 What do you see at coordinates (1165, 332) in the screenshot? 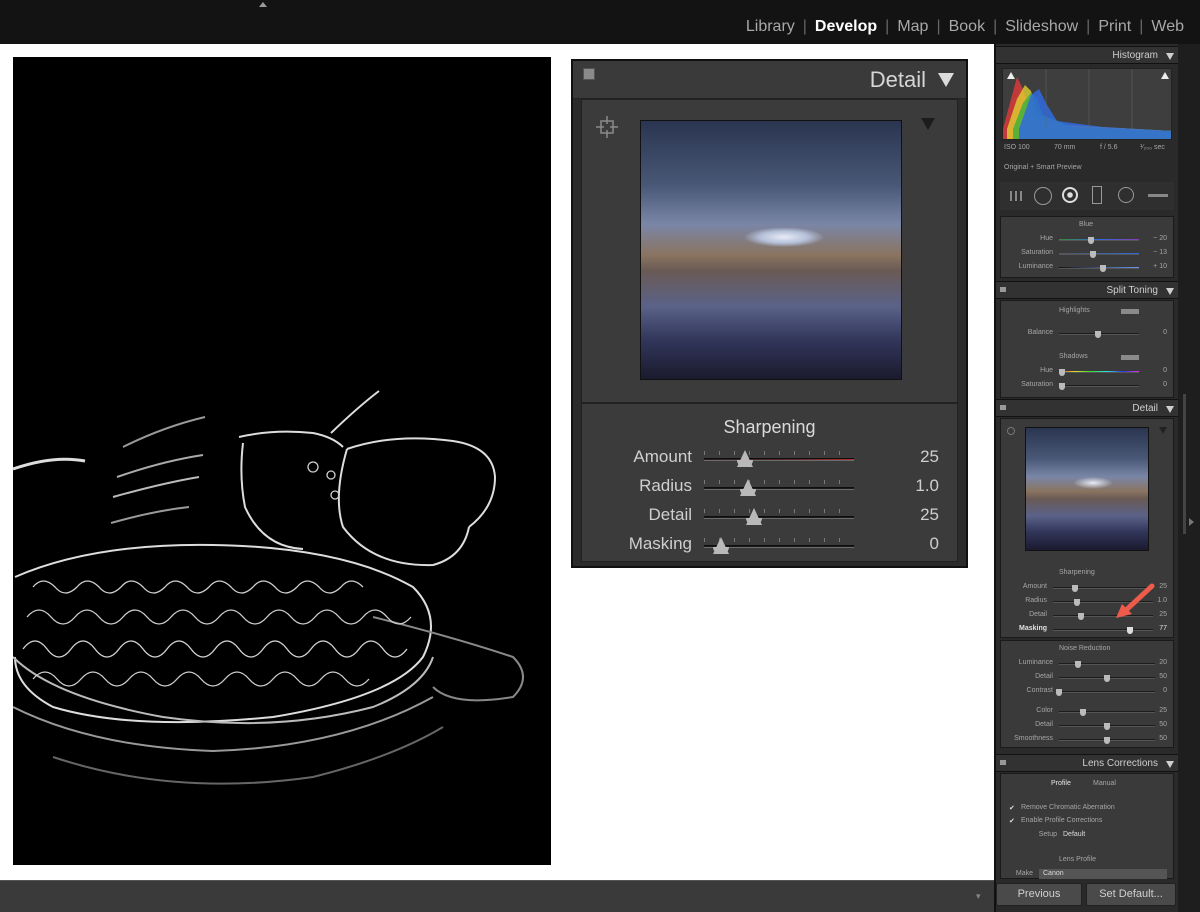
I see `balance-value: 0` at bounding box center [1165, 332].